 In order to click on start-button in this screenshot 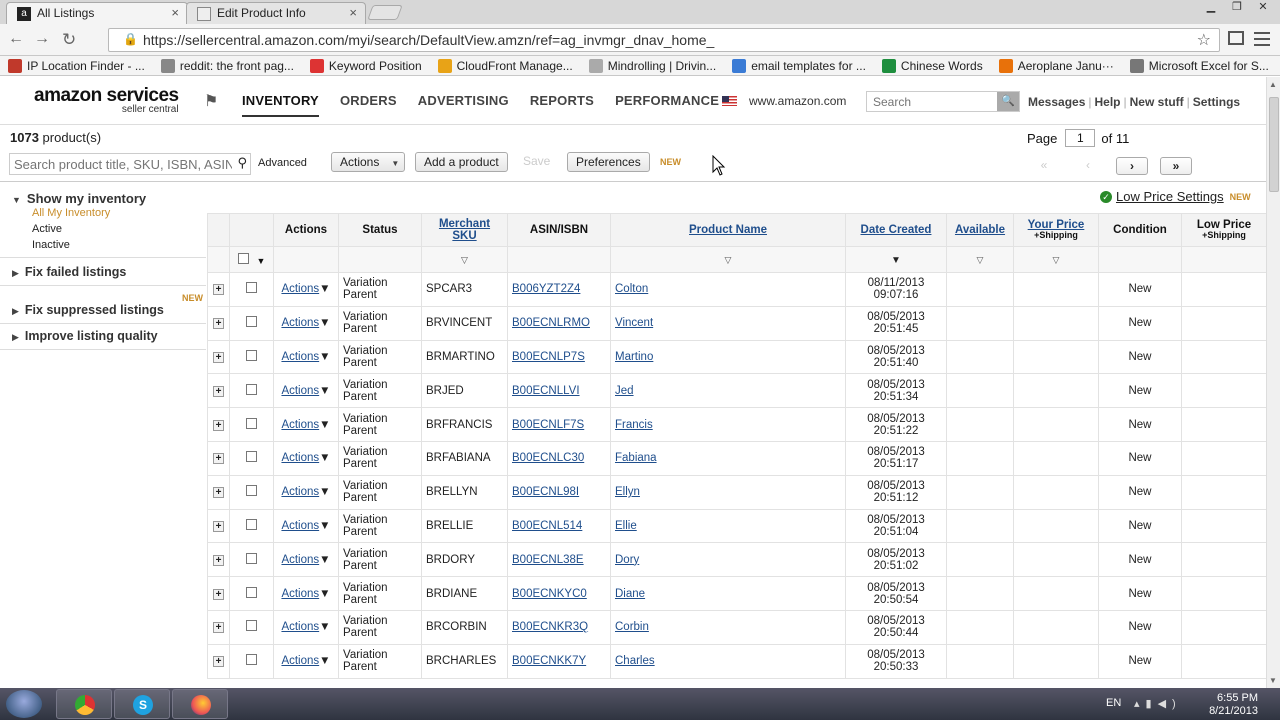, I will do `click(24, 704)`.